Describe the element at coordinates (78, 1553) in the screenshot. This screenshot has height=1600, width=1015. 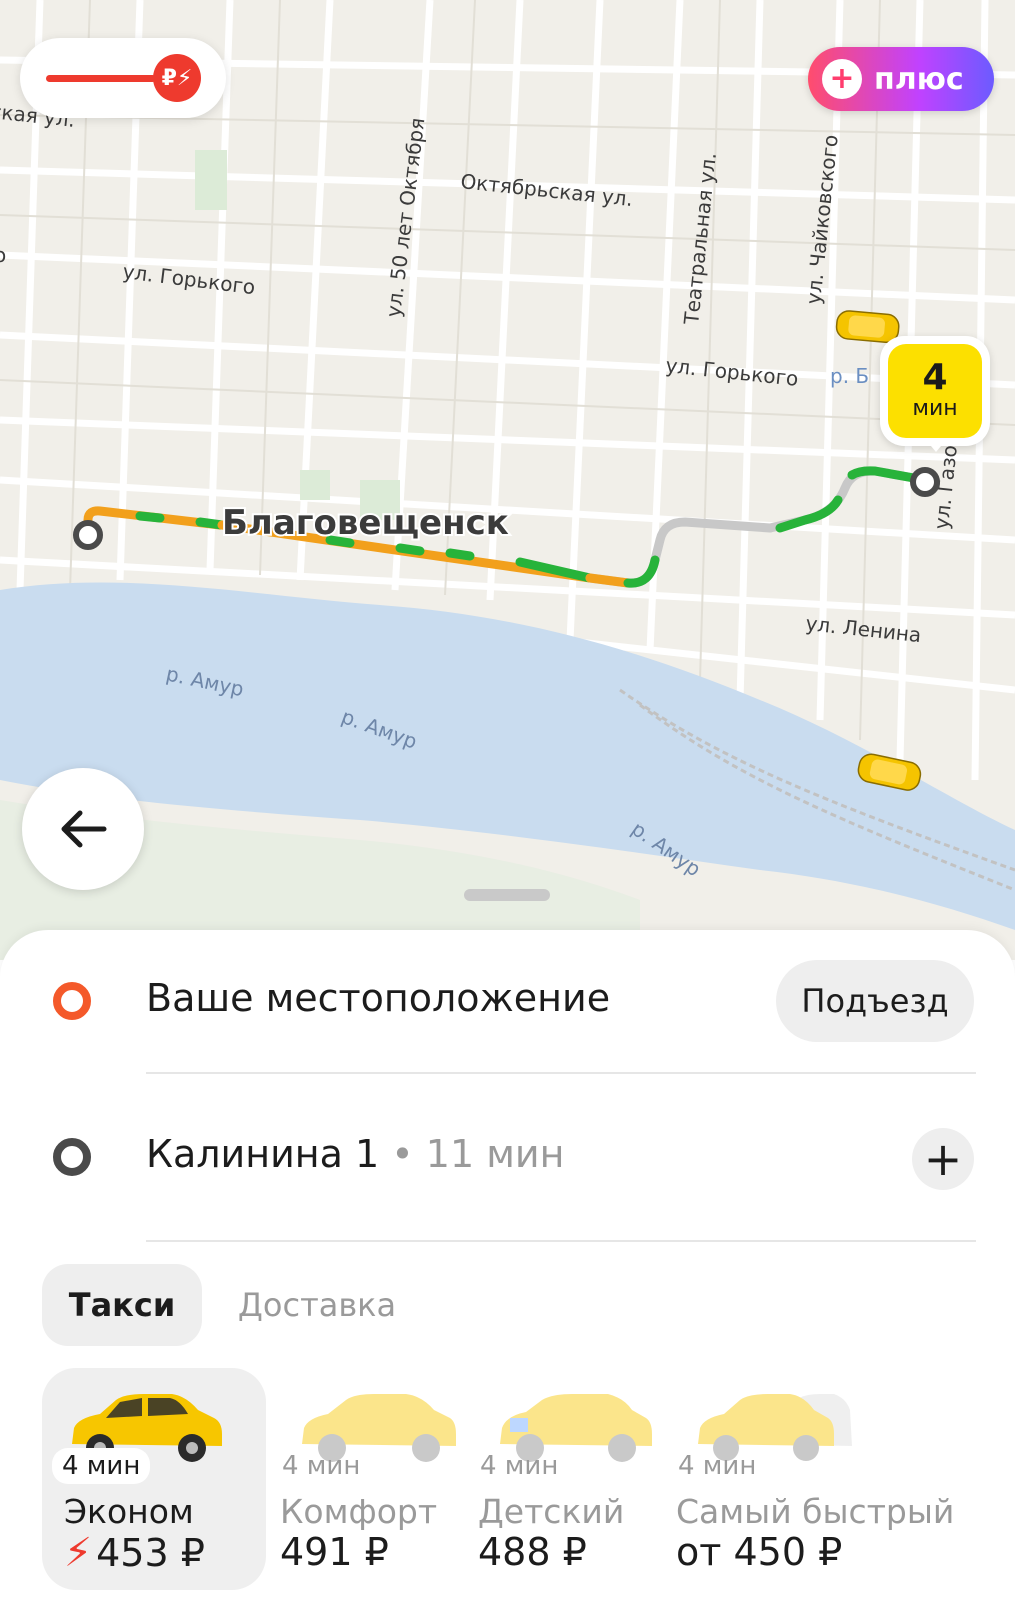
I see `surge-bolt-icon: ⚡` at that location.